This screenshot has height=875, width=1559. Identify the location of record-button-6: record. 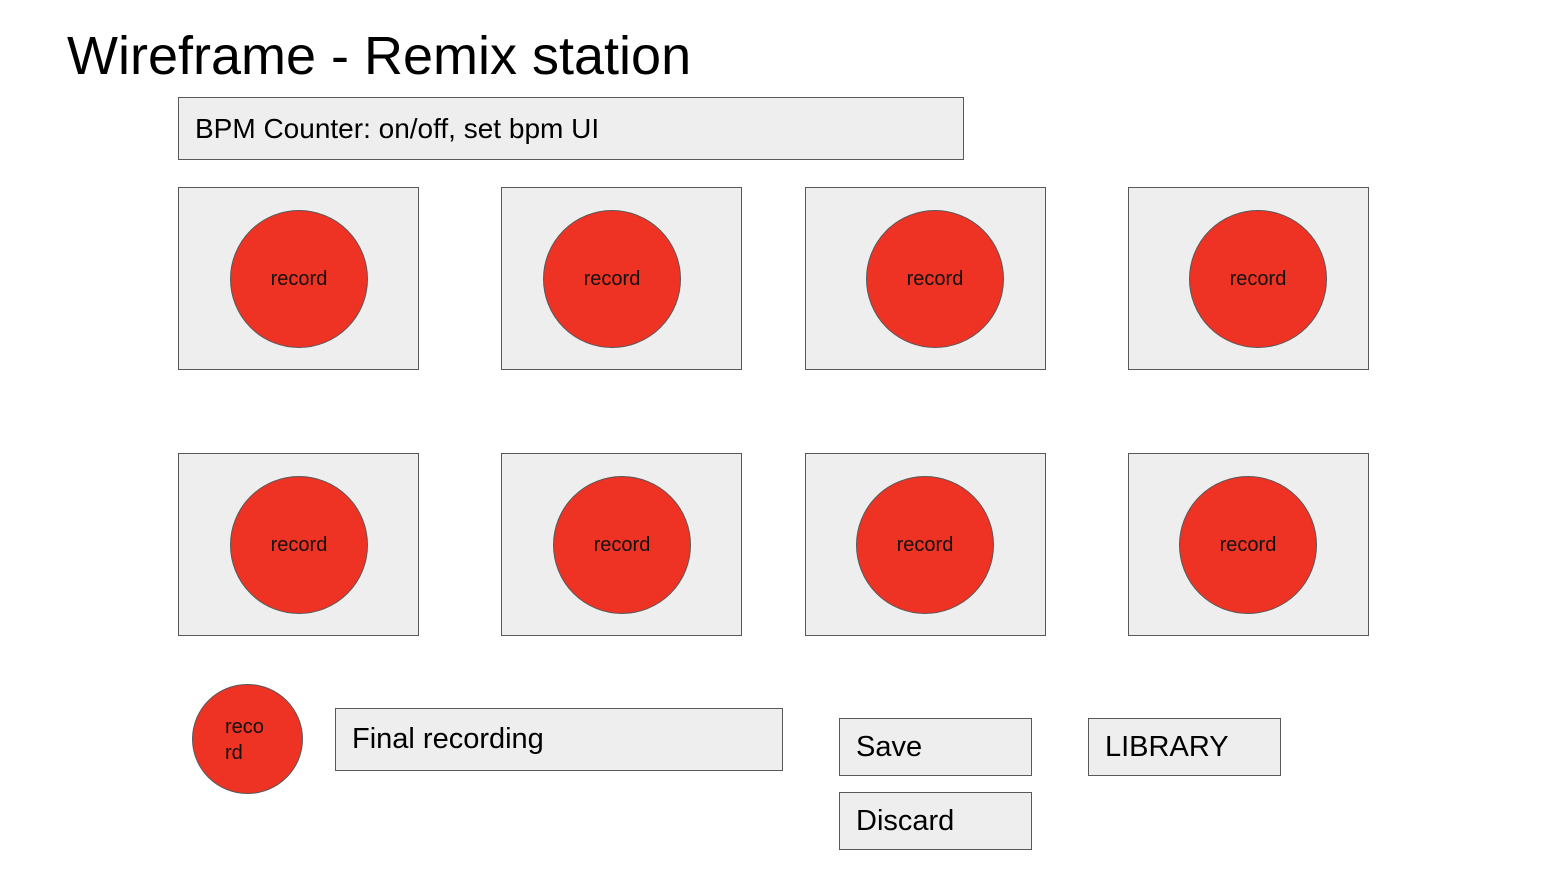
(622, 545).